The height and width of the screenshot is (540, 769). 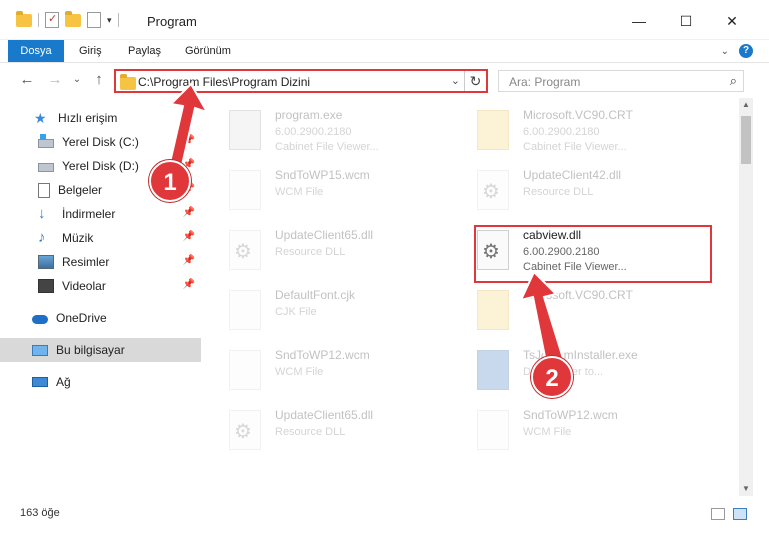 I want to click on sidebar-item-videos: Videolar 📌, so click(x=100, y=286).